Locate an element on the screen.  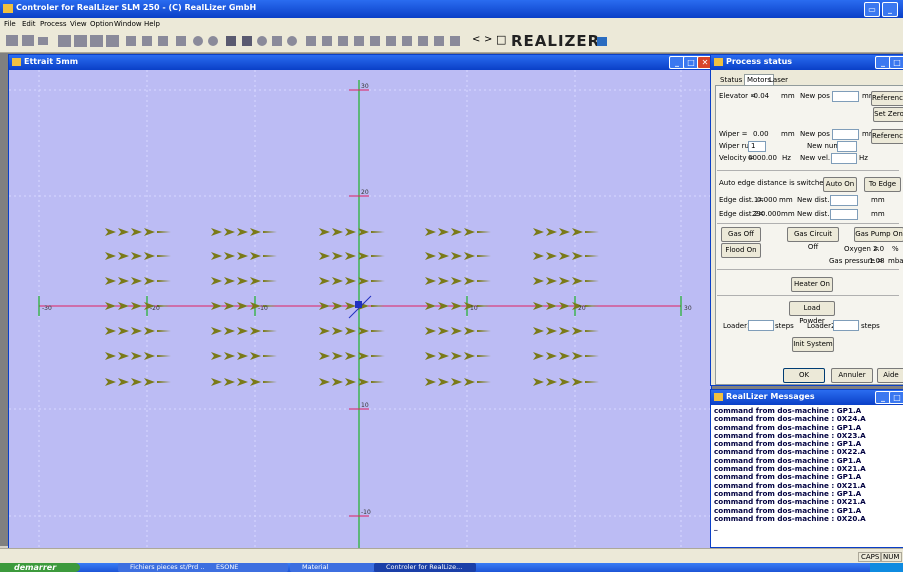
load-powder-button: Load Powder is located at coordinates (812, 313).